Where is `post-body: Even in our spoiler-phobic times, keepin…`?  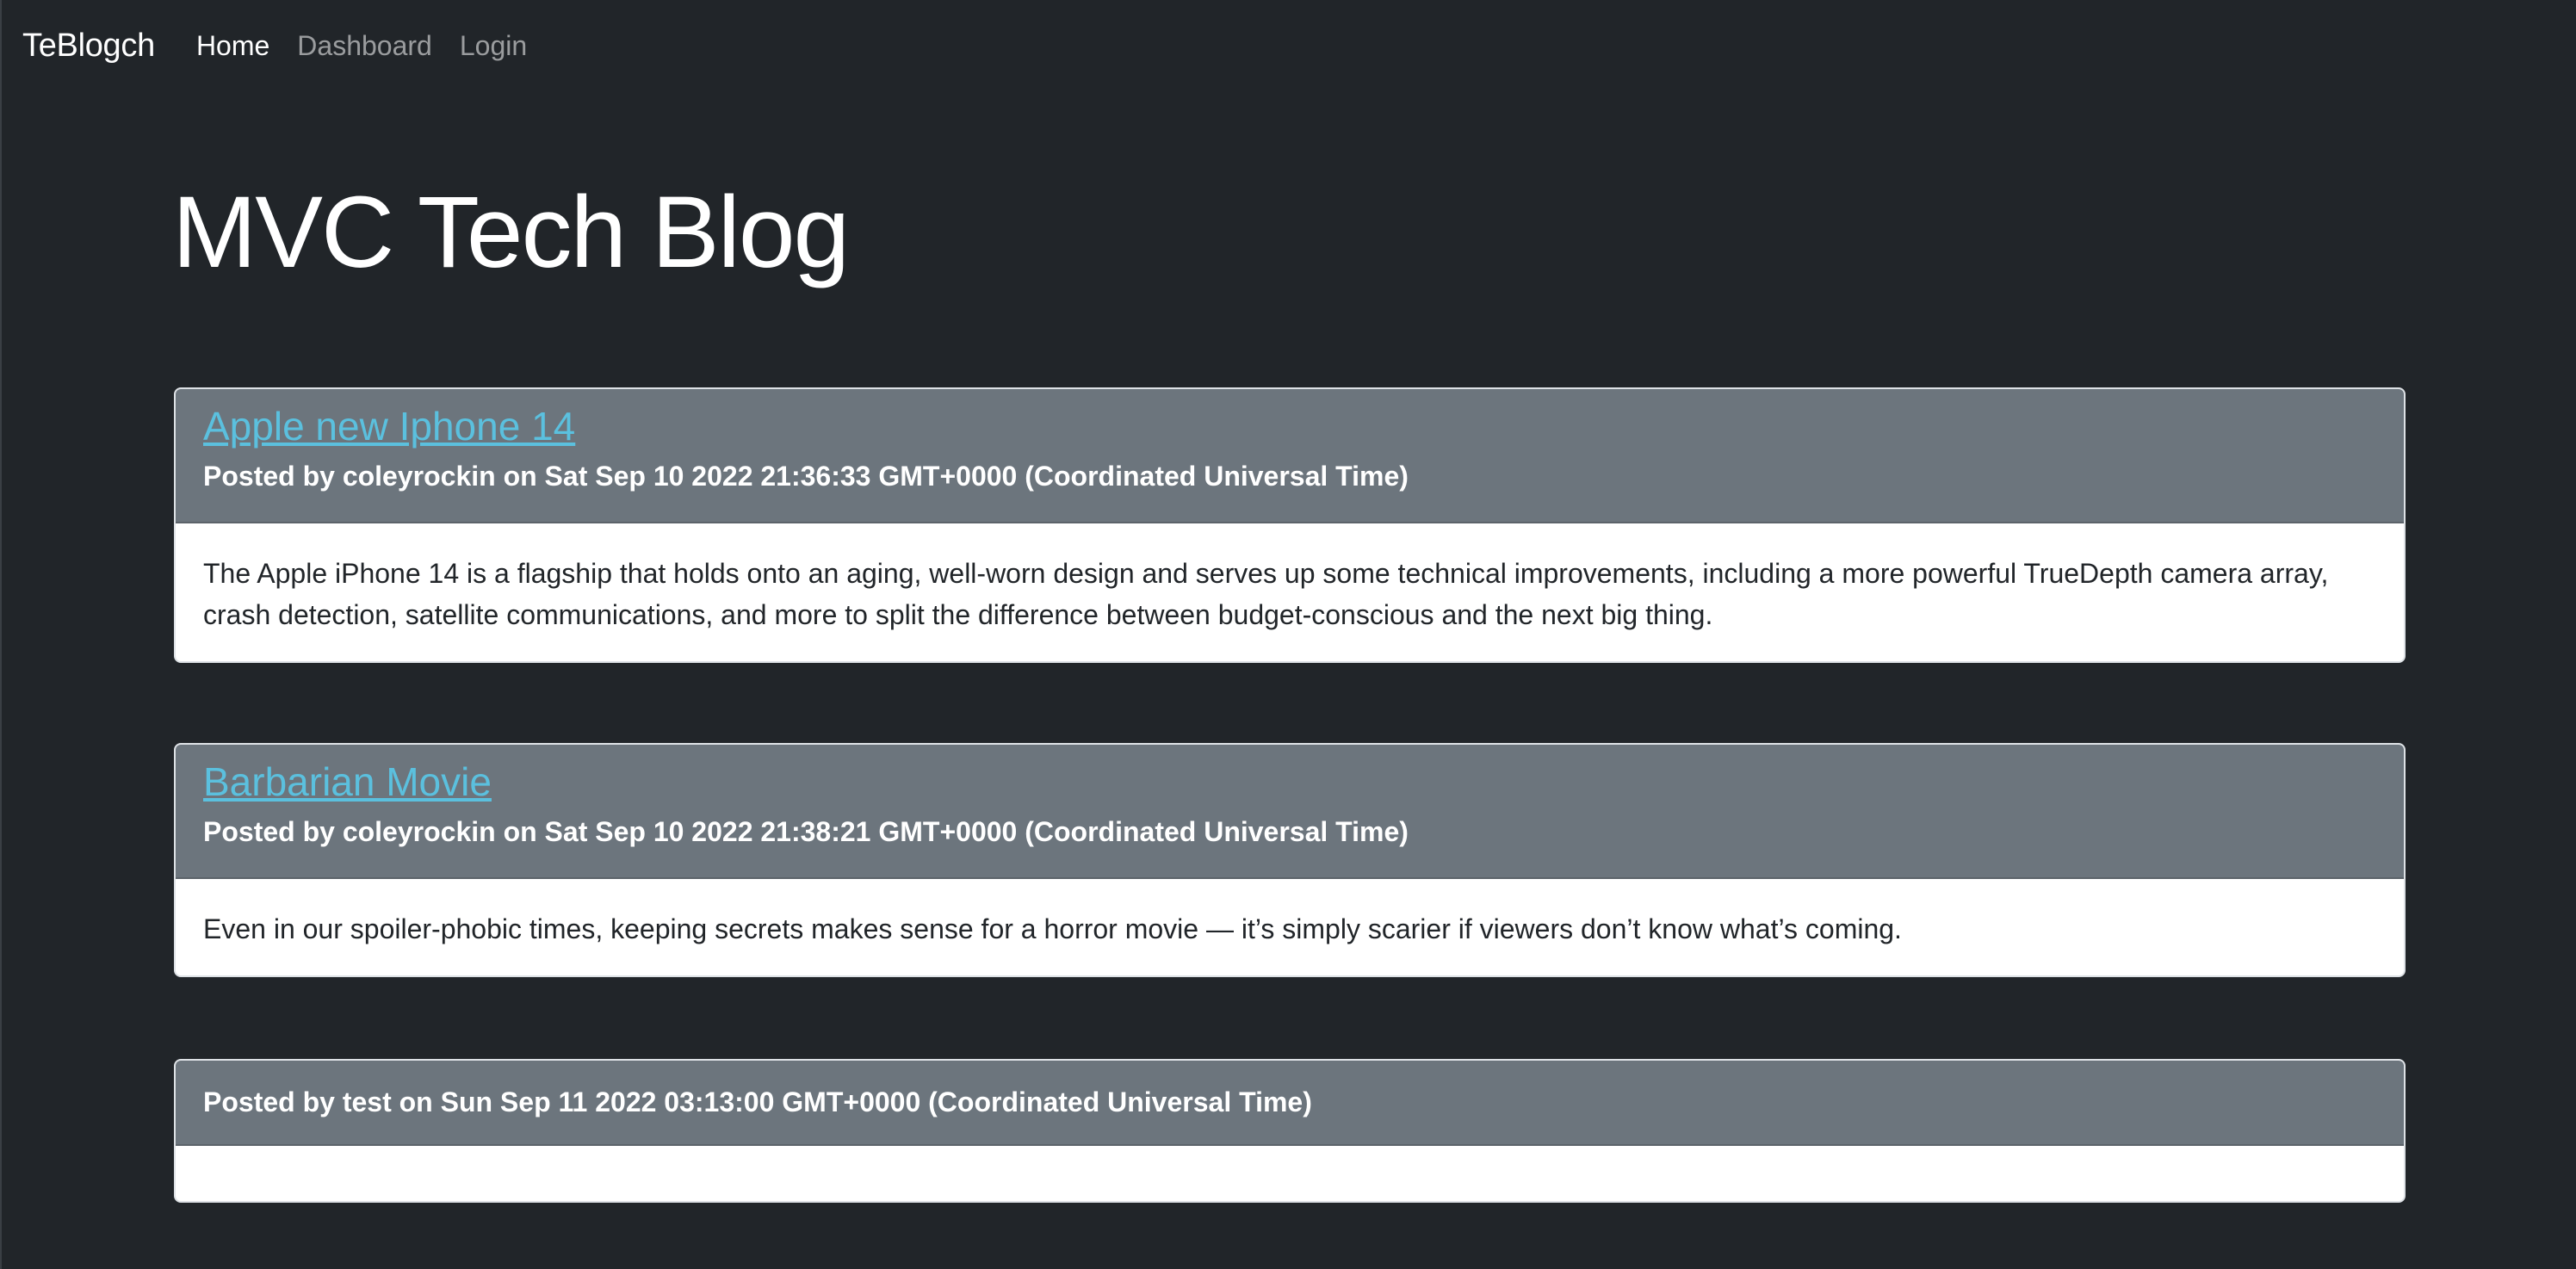 post-body: Even in our spoiler-phobic times, keepin… is located at coordinates (1052, 928).